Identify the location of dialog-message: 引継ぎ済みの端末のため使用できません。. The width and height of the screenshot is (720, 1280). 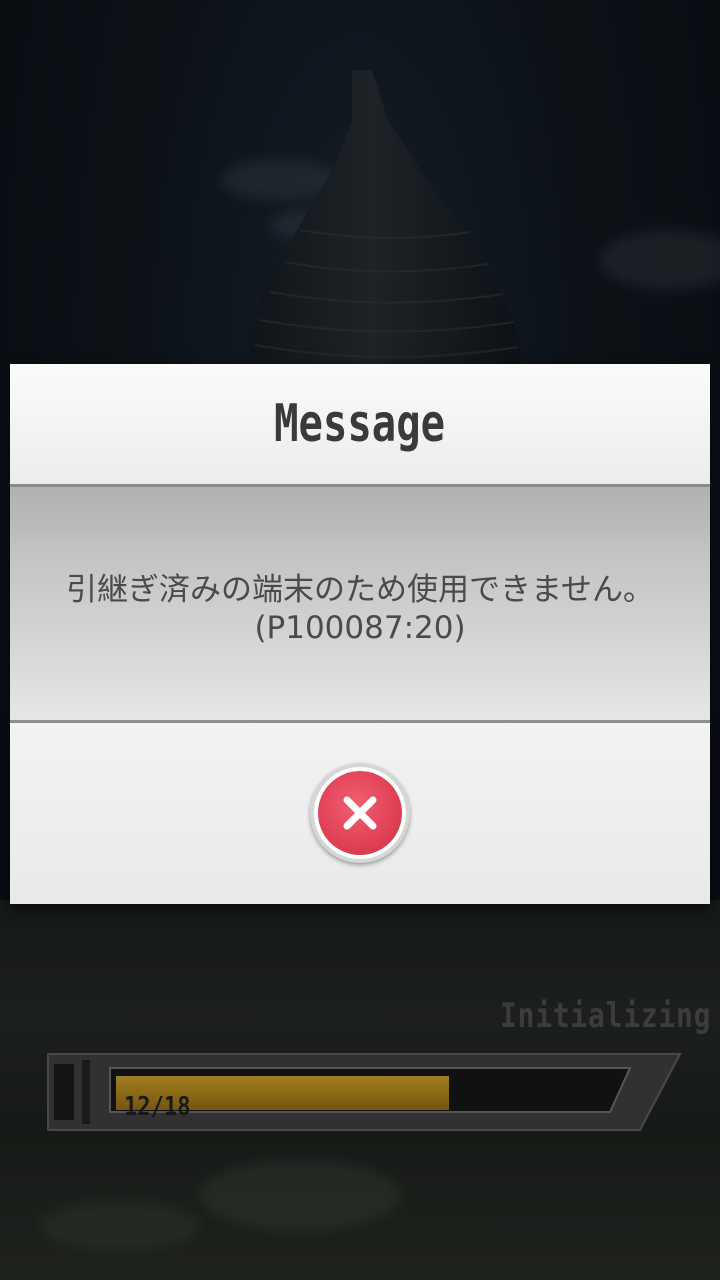
(360, 589).